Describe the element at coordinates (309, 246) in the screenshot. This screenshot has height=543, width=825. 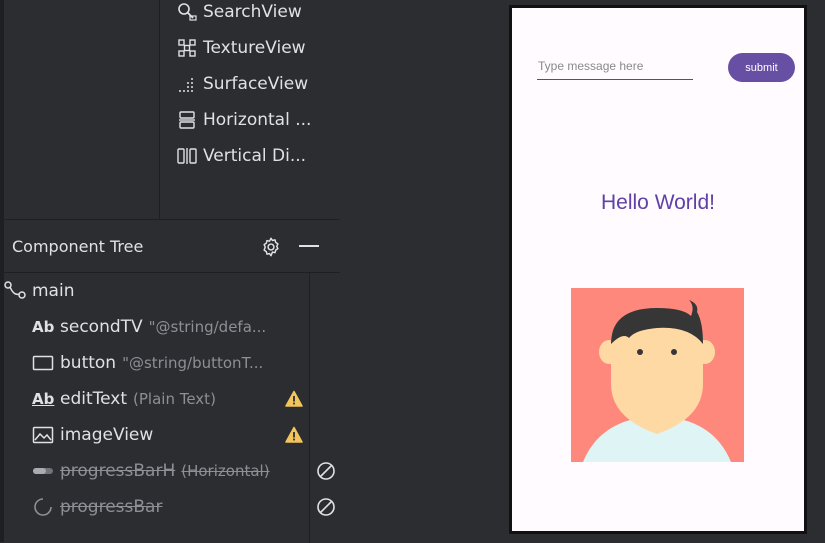
I see `minimize-icon` at that location.